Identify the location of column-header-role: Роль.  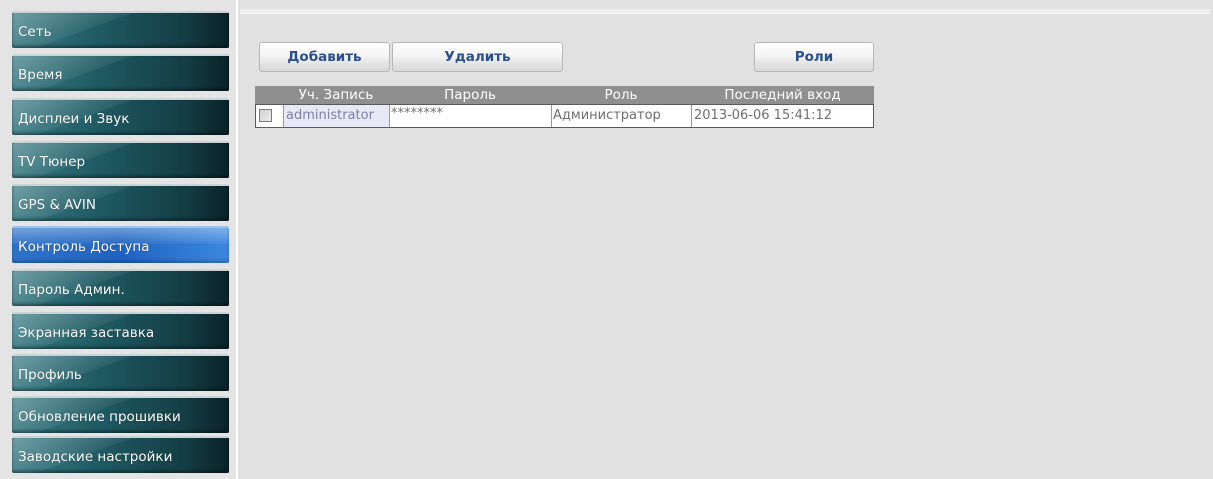
(621, 95).